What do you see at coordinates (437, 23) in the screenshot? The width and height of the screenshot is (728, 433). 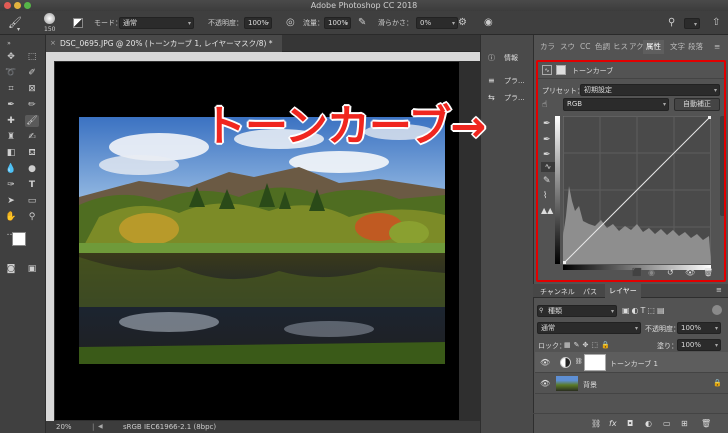 I see `smoothing-field: 0%` at bounding box center [437, 23].